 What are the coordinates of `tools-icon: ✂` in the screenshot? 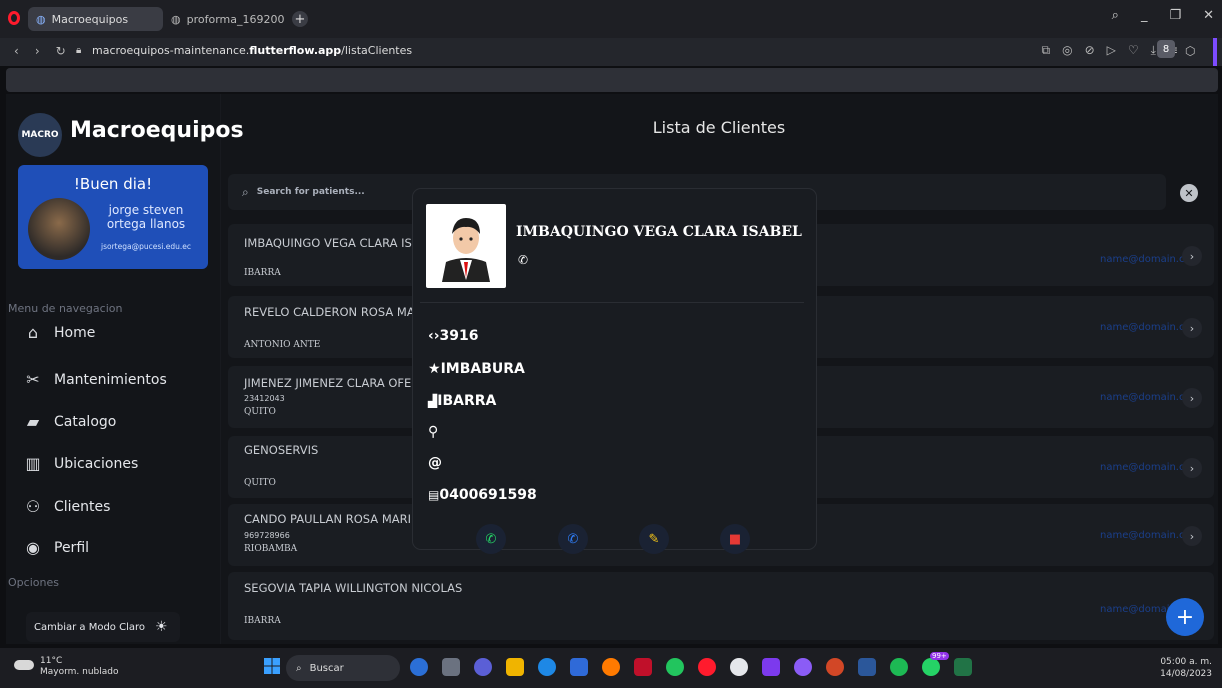 It's located at (33, 379).